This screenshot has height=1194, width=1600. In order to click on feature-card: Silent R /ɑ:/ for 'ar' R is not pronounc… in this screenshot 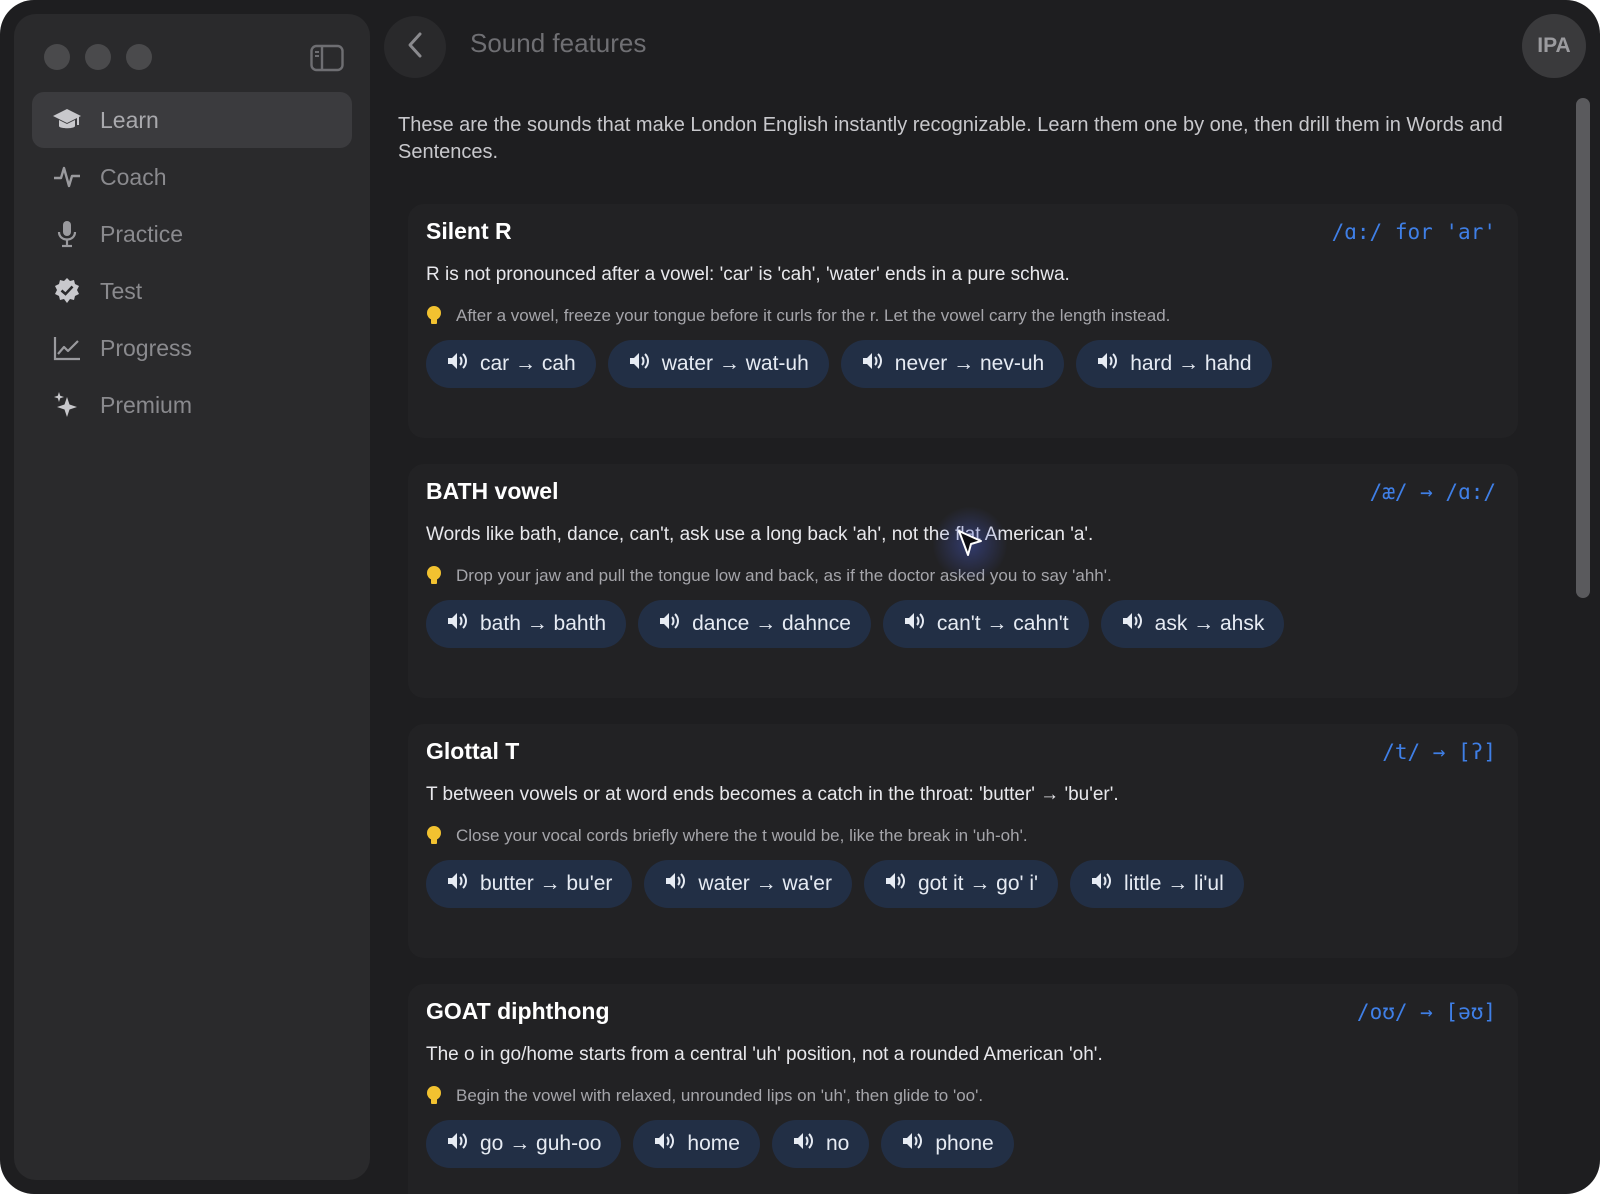, I will do `click(963, 321)`.